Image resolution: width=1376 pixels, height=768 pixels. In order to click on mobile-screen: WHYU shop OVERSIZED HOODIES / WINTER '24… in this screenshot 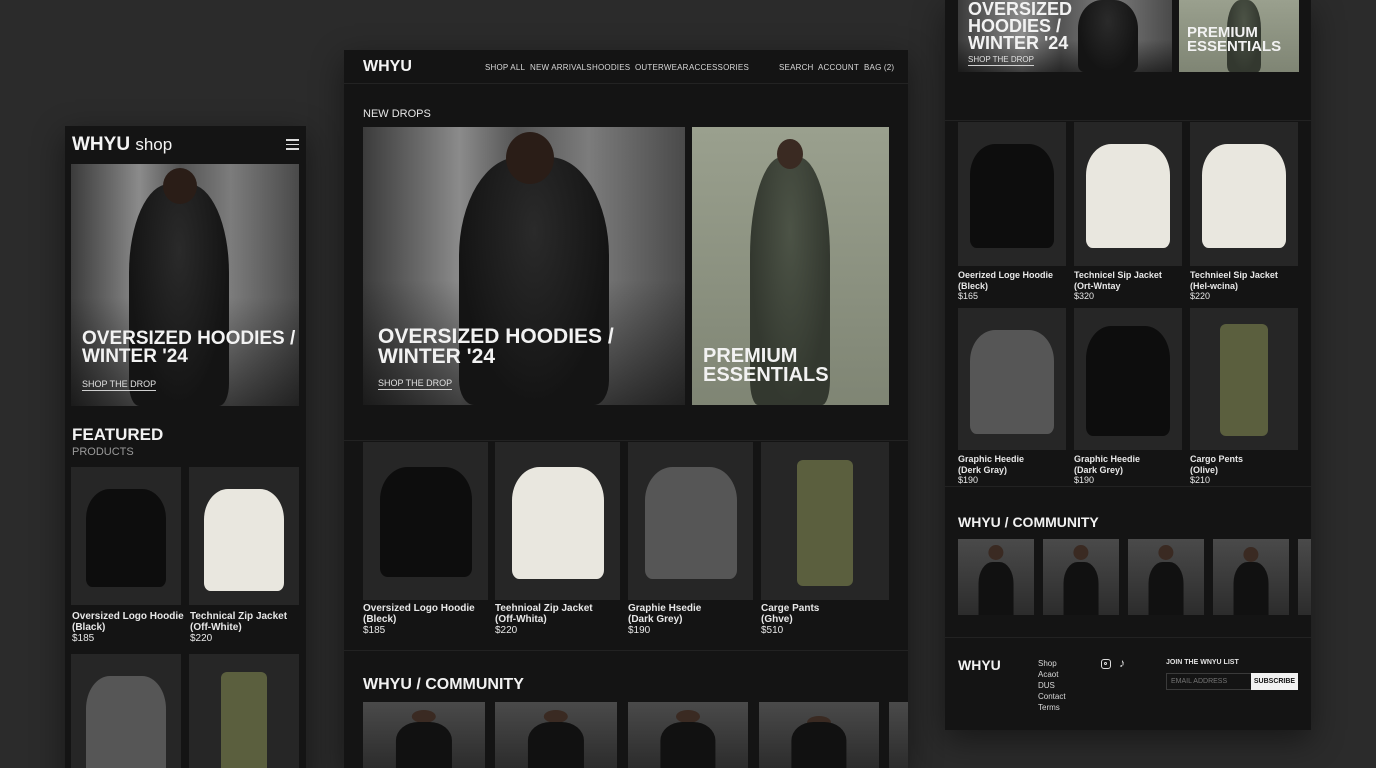, I will do `click(185, 447)`.